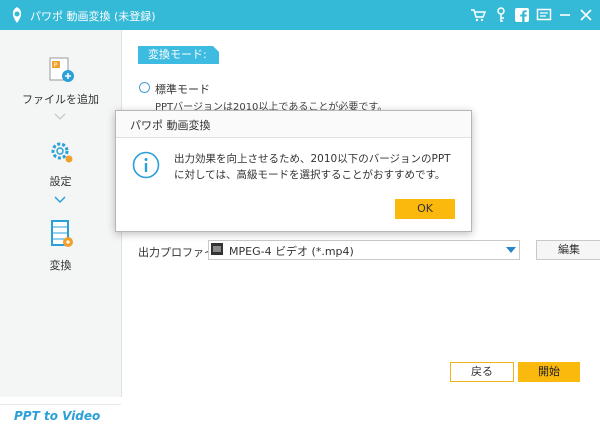 The width and height of the screenshot is (600, 428). Describe the element at coordinates (586, 15) in the screenshot. I see `close-icon` at that location.